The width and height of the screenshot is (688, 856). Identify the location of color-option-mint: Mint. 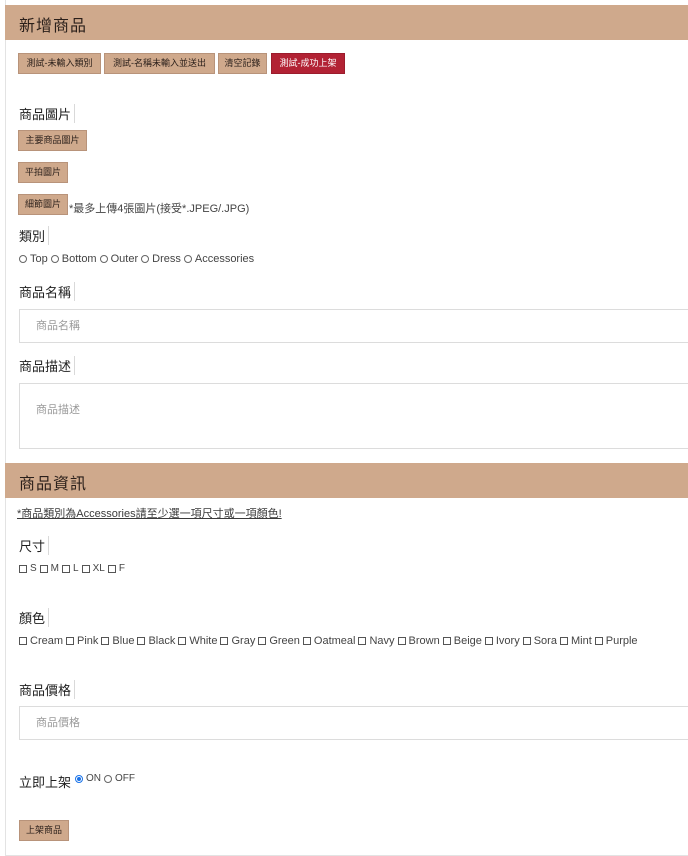
(575, 641).